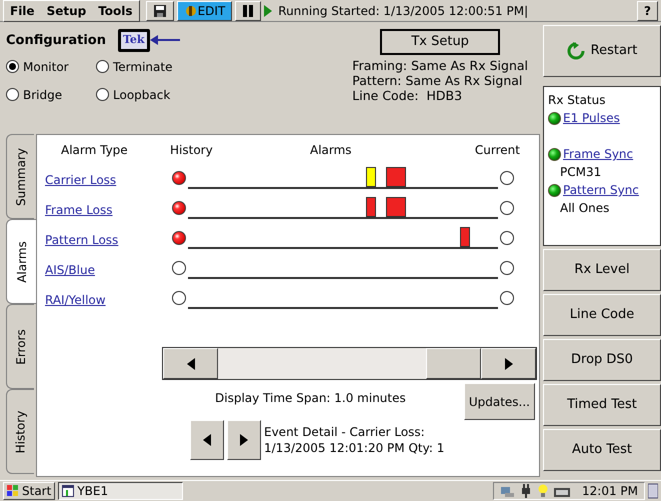 The image size is (661, 501). What do you see at coordinates (121, 491) in the screenshot?
I see `taskbar-button: YBE1` at bounding box center [121, 491].